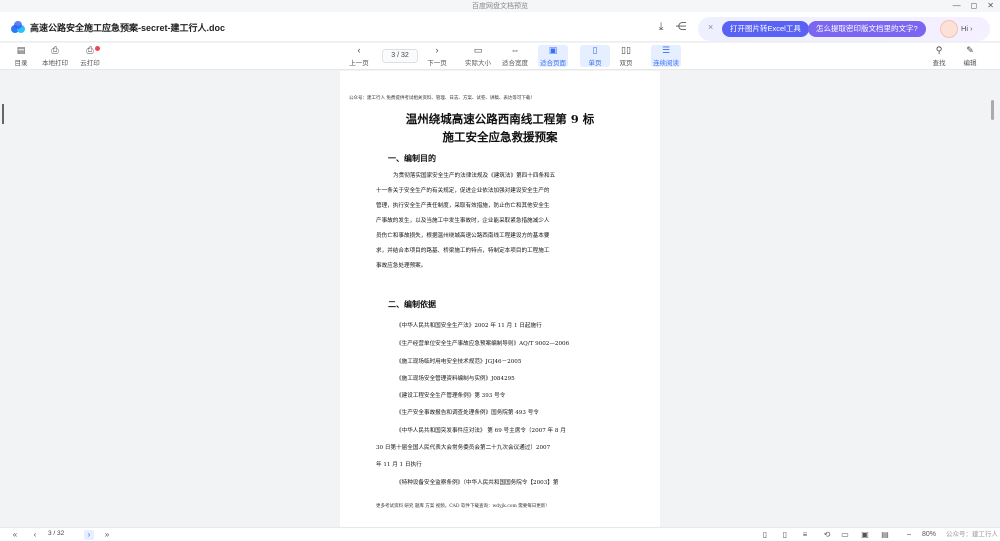 Image resolution: width=1000 pixels, height=541 pixels. I want to click on doc-title-line2: 施工安全应急救援预案, so click(500, 137).